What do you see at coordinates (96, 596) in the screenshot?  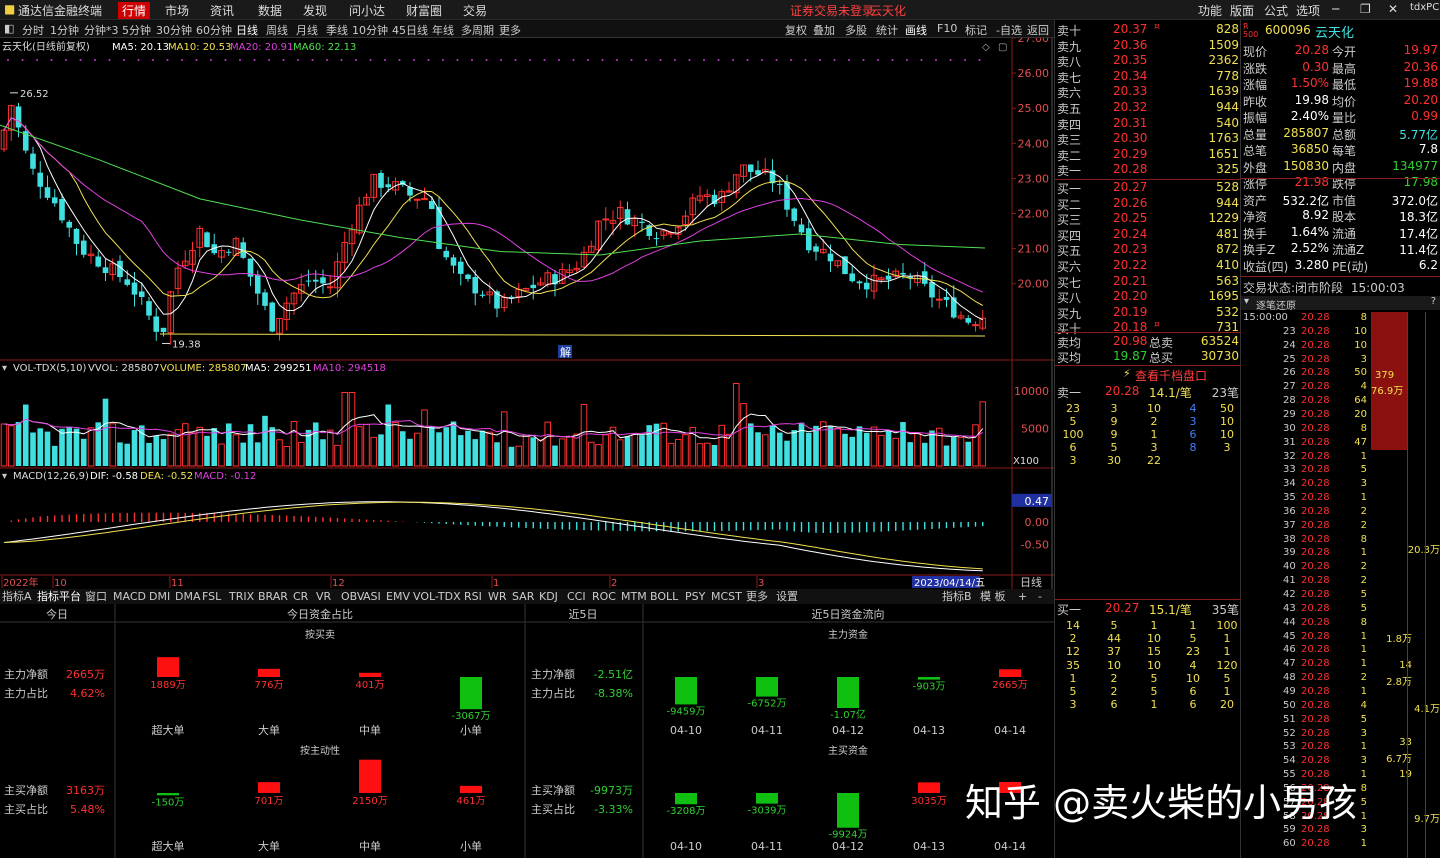 I see `indicator-tab-2: 窗口` at bounding box center [96, 596].